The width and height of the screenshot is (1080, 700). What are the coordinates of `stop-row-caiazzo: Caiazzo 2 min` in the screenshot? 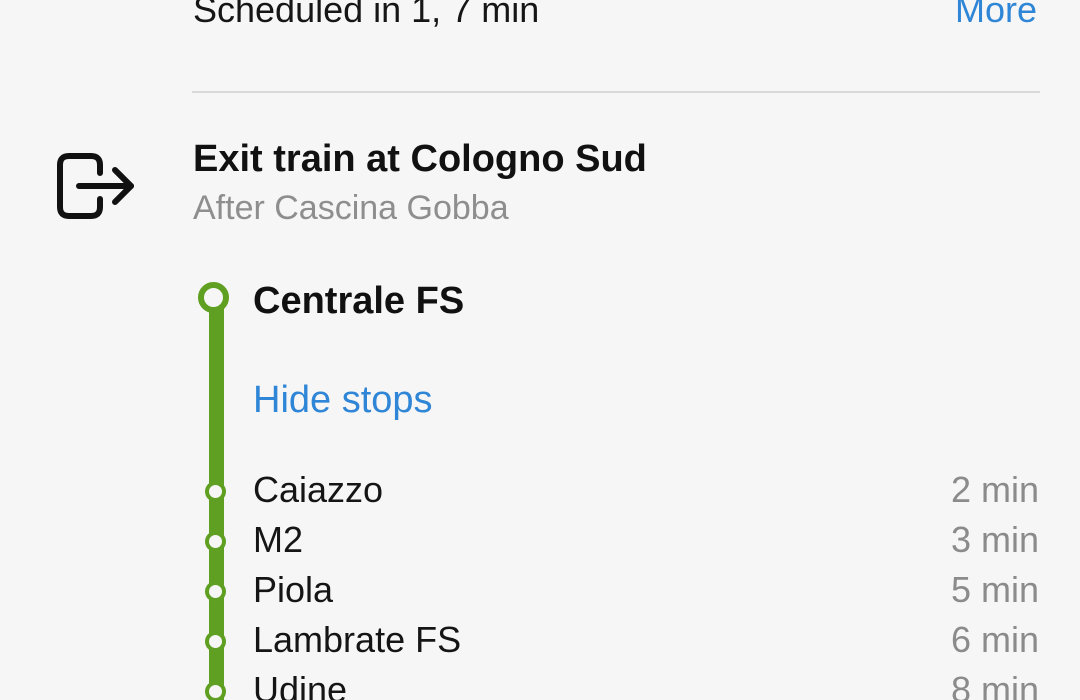 It's located at (540, 490).